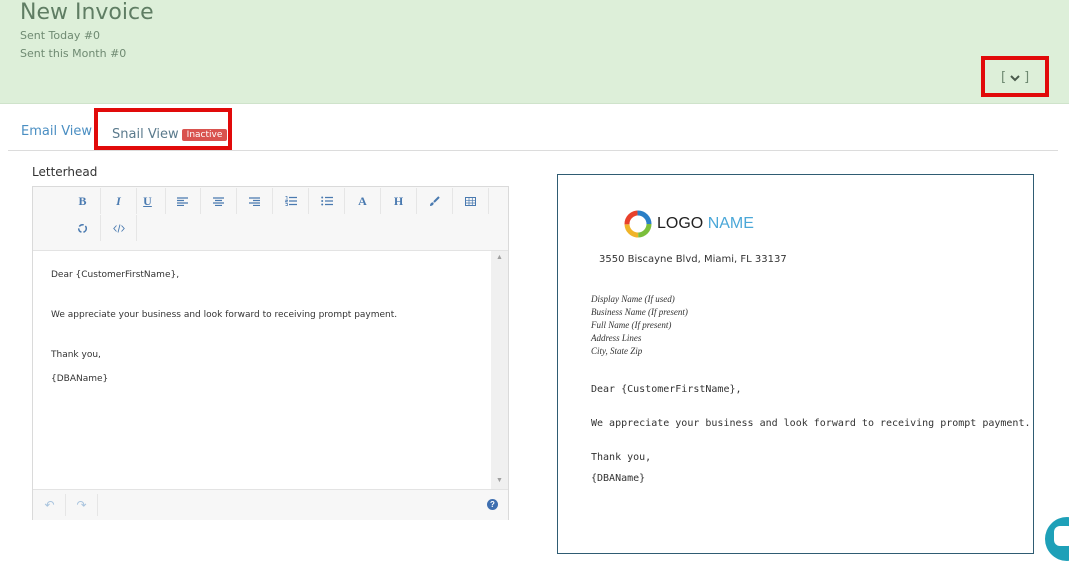  What do you see at coordinates (73, 53) in the screenshot?
I see `sent-month-stat: Sent this Month #0` at bounding box center [73, 53].